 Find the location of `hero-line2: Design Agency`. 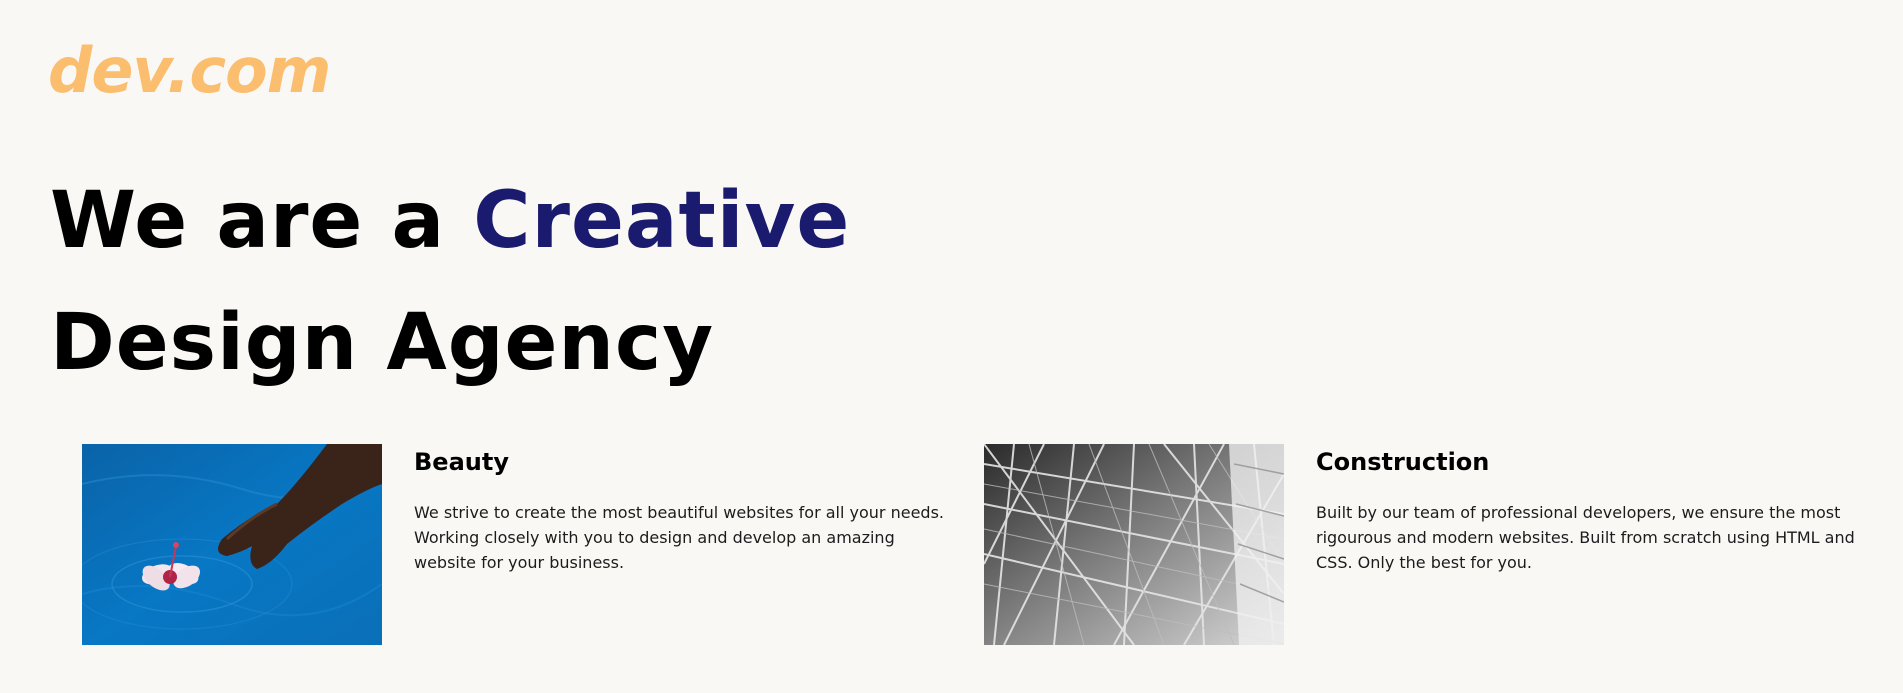

hero-line2: Design Agency is located at coordinates (382, 343).